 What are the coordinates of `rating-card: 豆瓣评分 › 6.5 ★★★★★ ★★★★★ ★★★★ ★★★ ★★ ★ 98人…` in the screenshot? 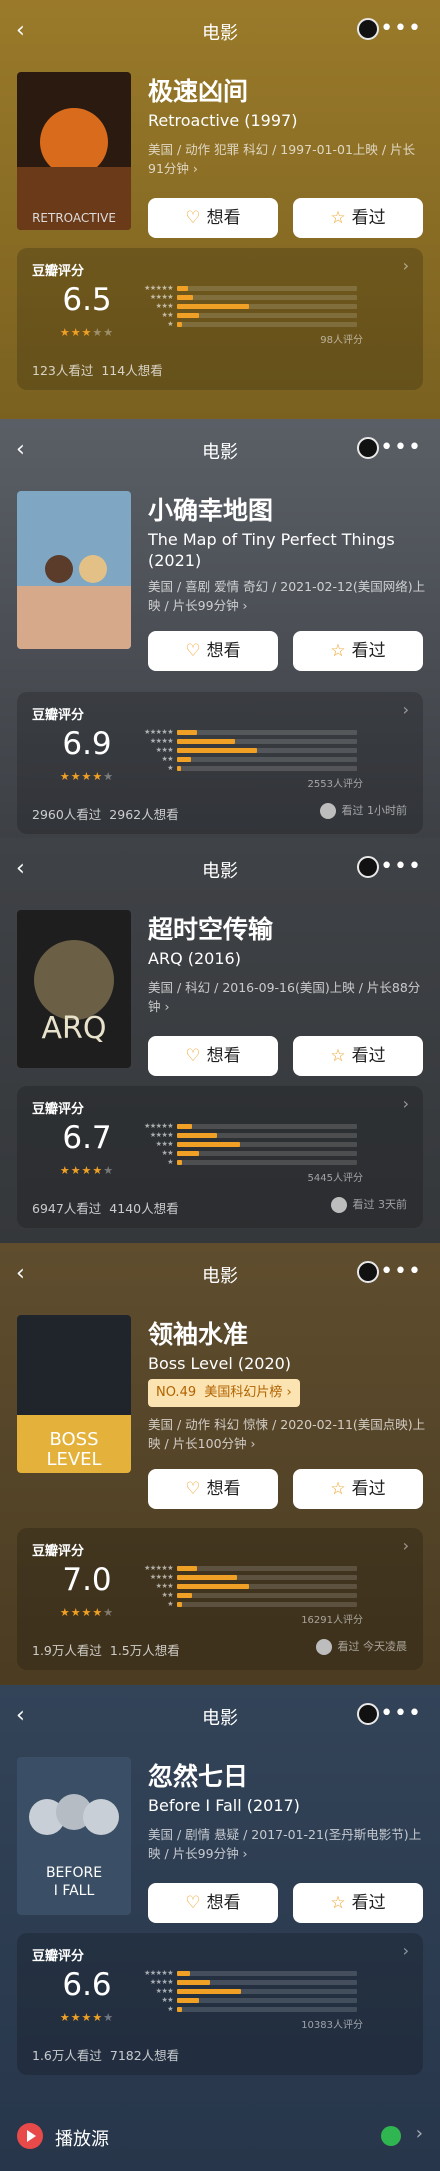 It's located at (220, 319).